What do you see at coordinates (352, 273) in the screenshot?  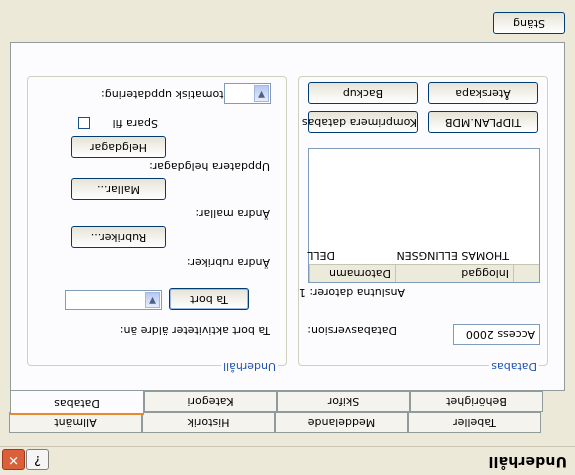 I see `col-datornamn: Datornamn` at bounding box center [352, 273].